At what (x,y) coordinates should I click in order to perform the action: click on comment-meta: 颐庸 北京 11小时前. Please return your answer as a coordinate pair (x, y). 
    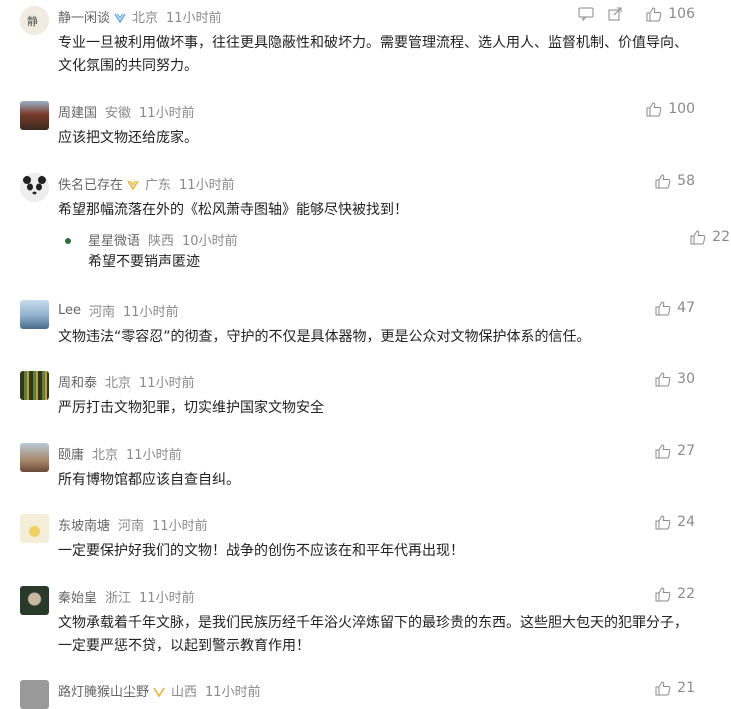
    Looking at the image, I should click on (120, 453).